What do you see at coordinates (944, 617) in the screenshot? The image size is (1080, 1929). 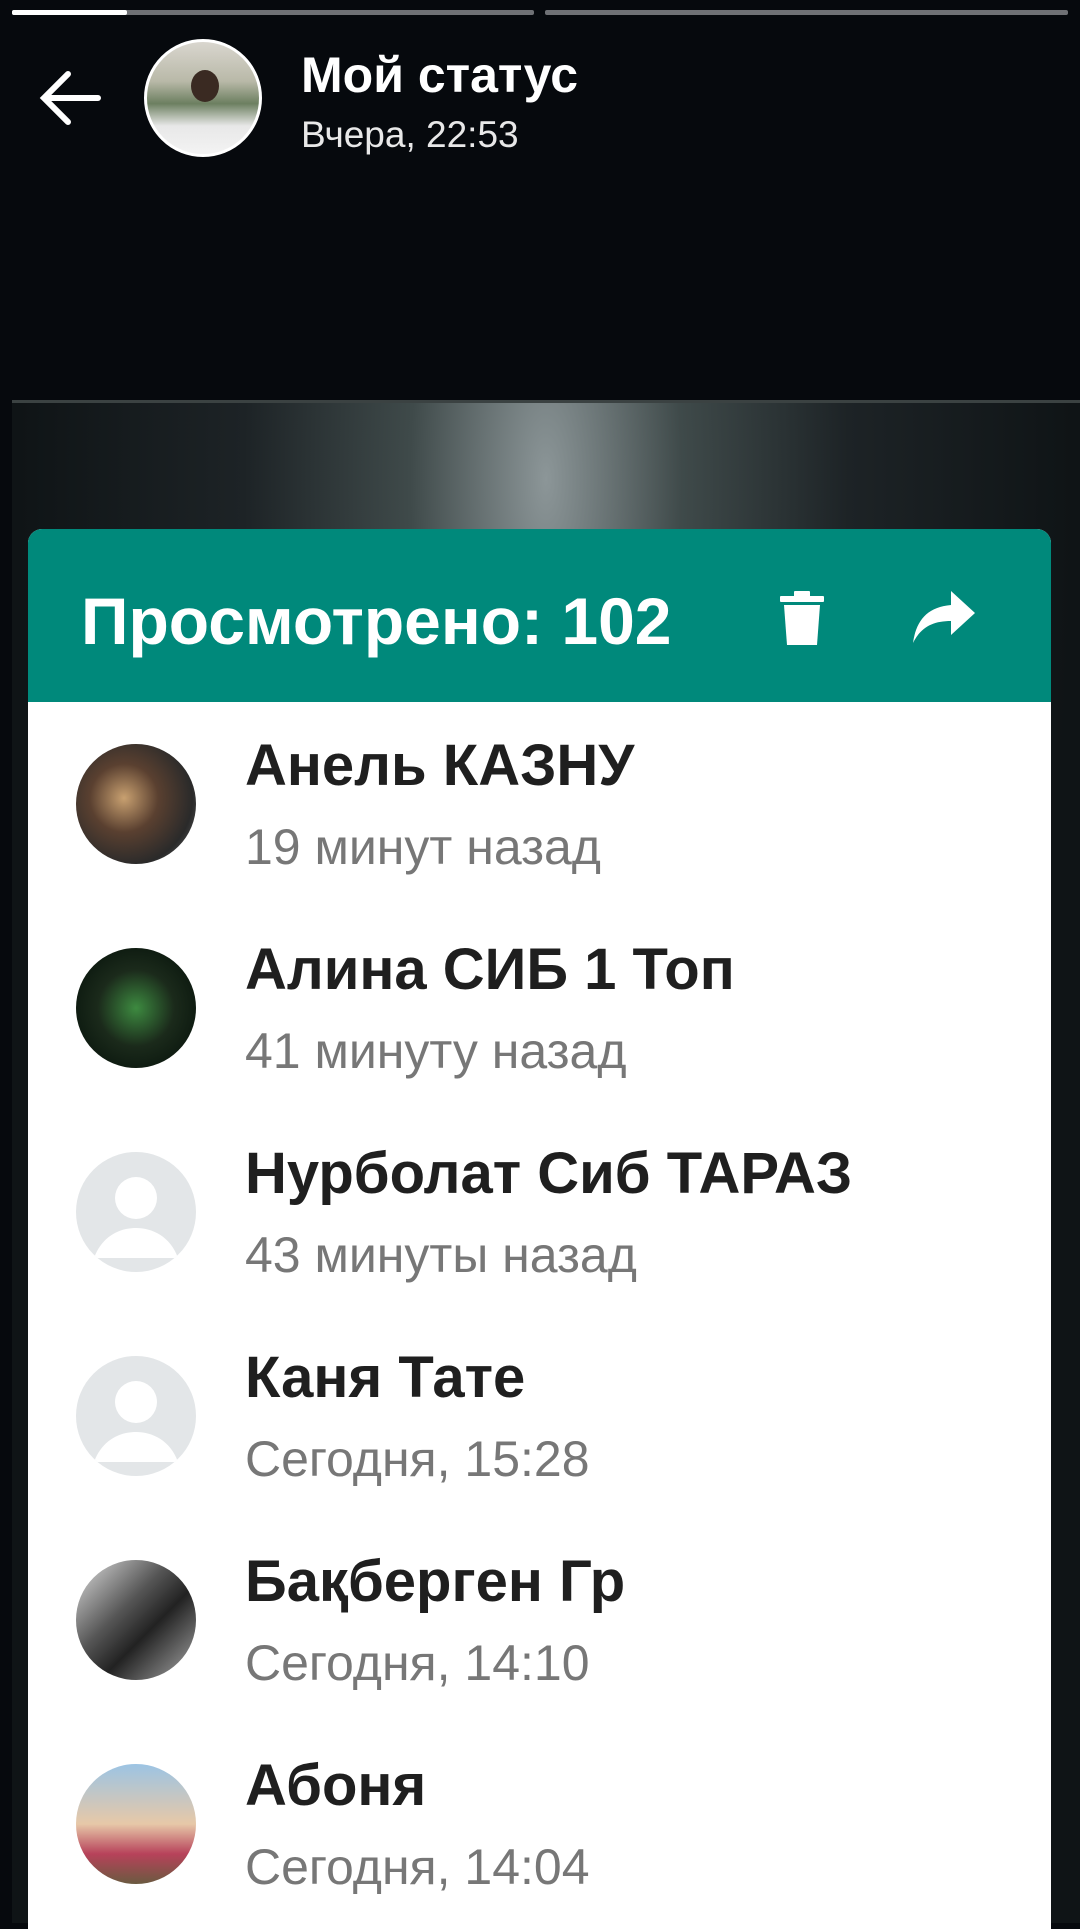 I see `share-icon` at bounding box center [944, 617].